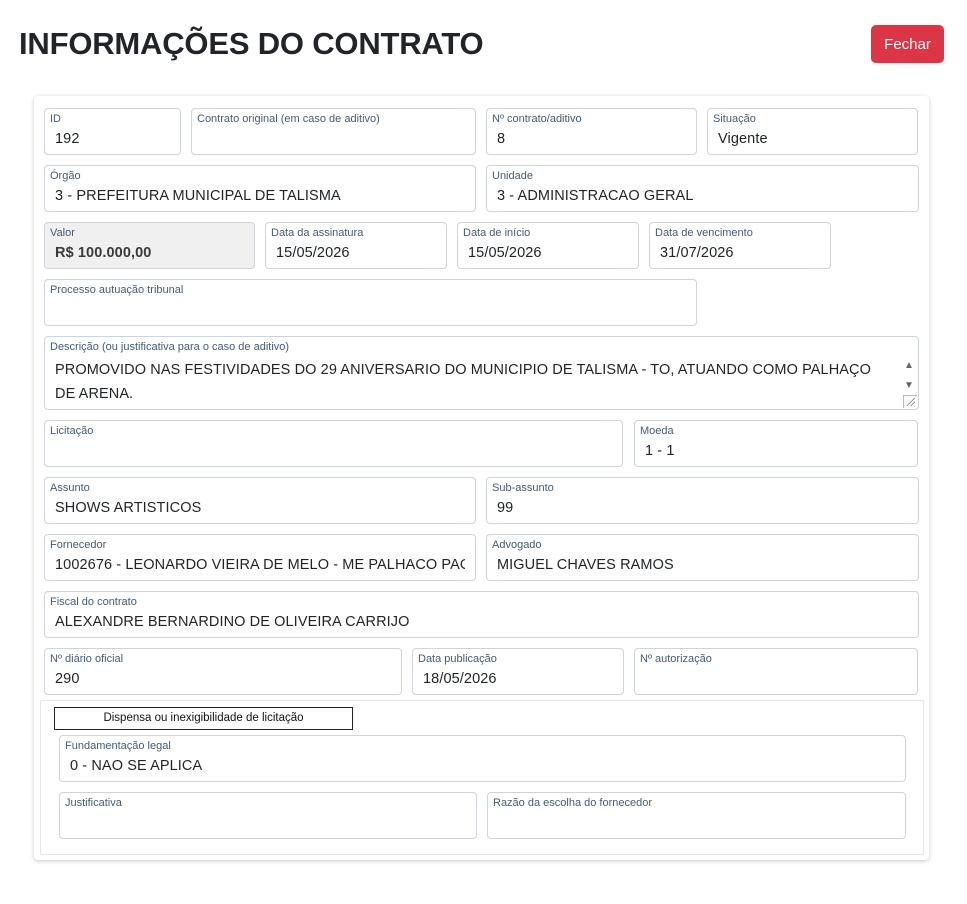  I want to click on advogado-value: MIGUEL CHAVES RAMOS, so click(585, 565).